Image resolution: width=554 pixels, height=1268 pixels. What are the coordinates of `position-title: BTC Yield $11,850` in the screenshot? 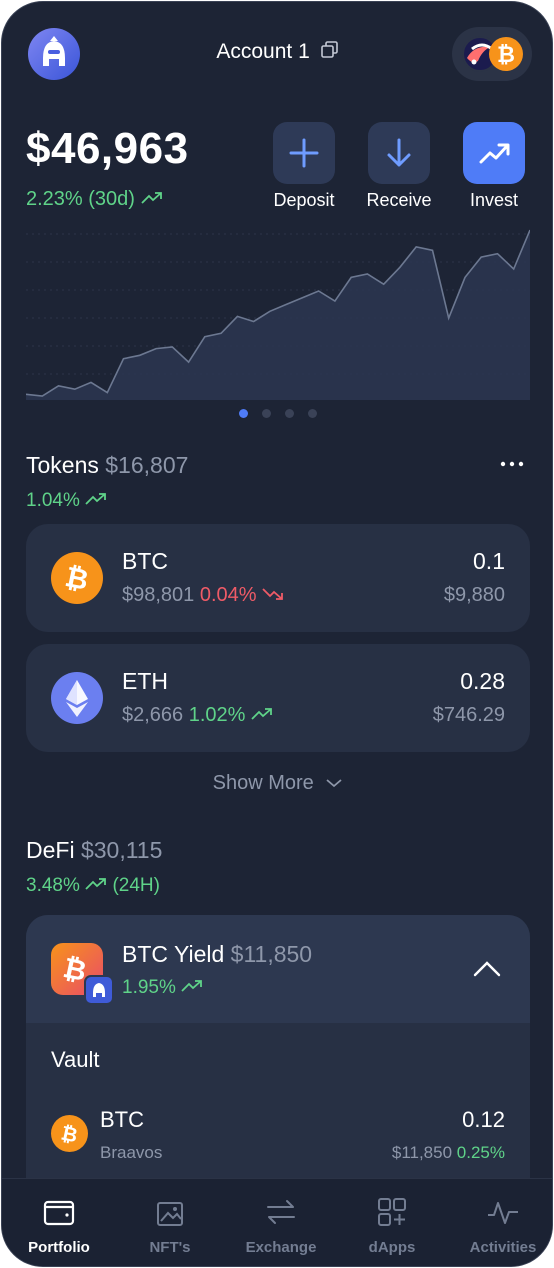 It's located at (217, 954).